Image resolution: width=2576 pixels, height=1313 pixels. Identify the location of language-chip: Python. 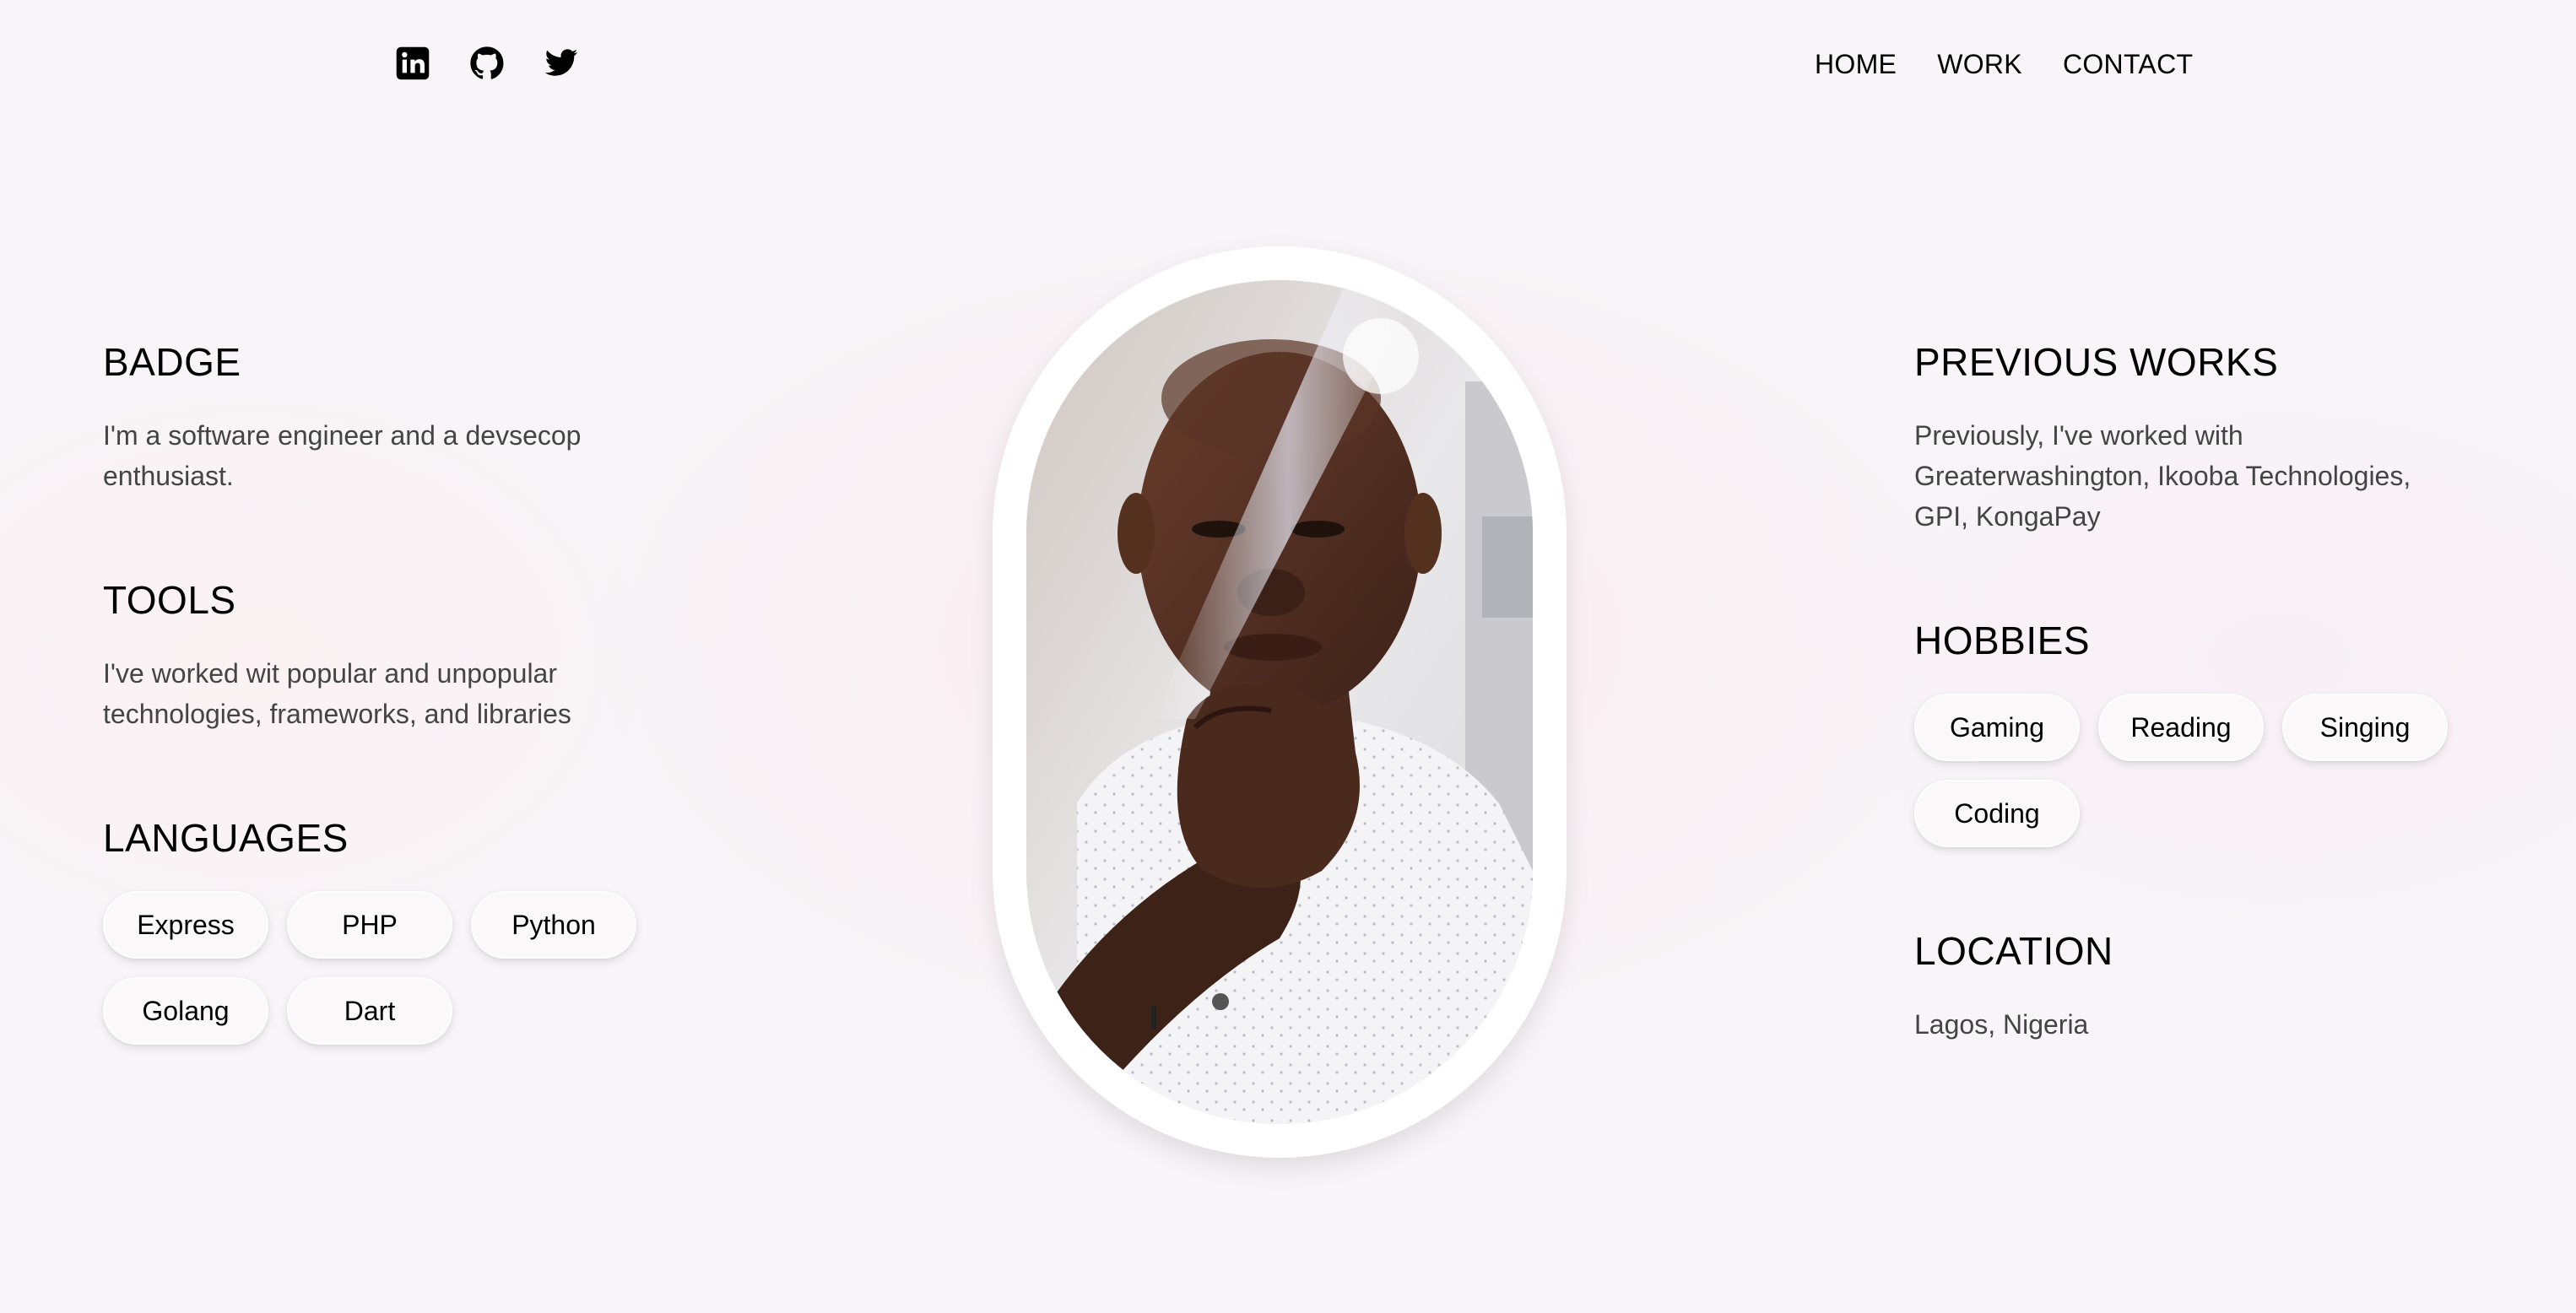
(553, 925).